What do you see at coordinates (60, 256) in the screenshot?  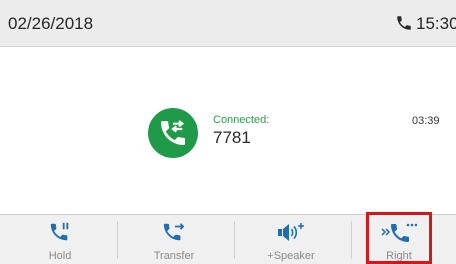 I see `hold-label: Hold` at bounding box center [60, 256].